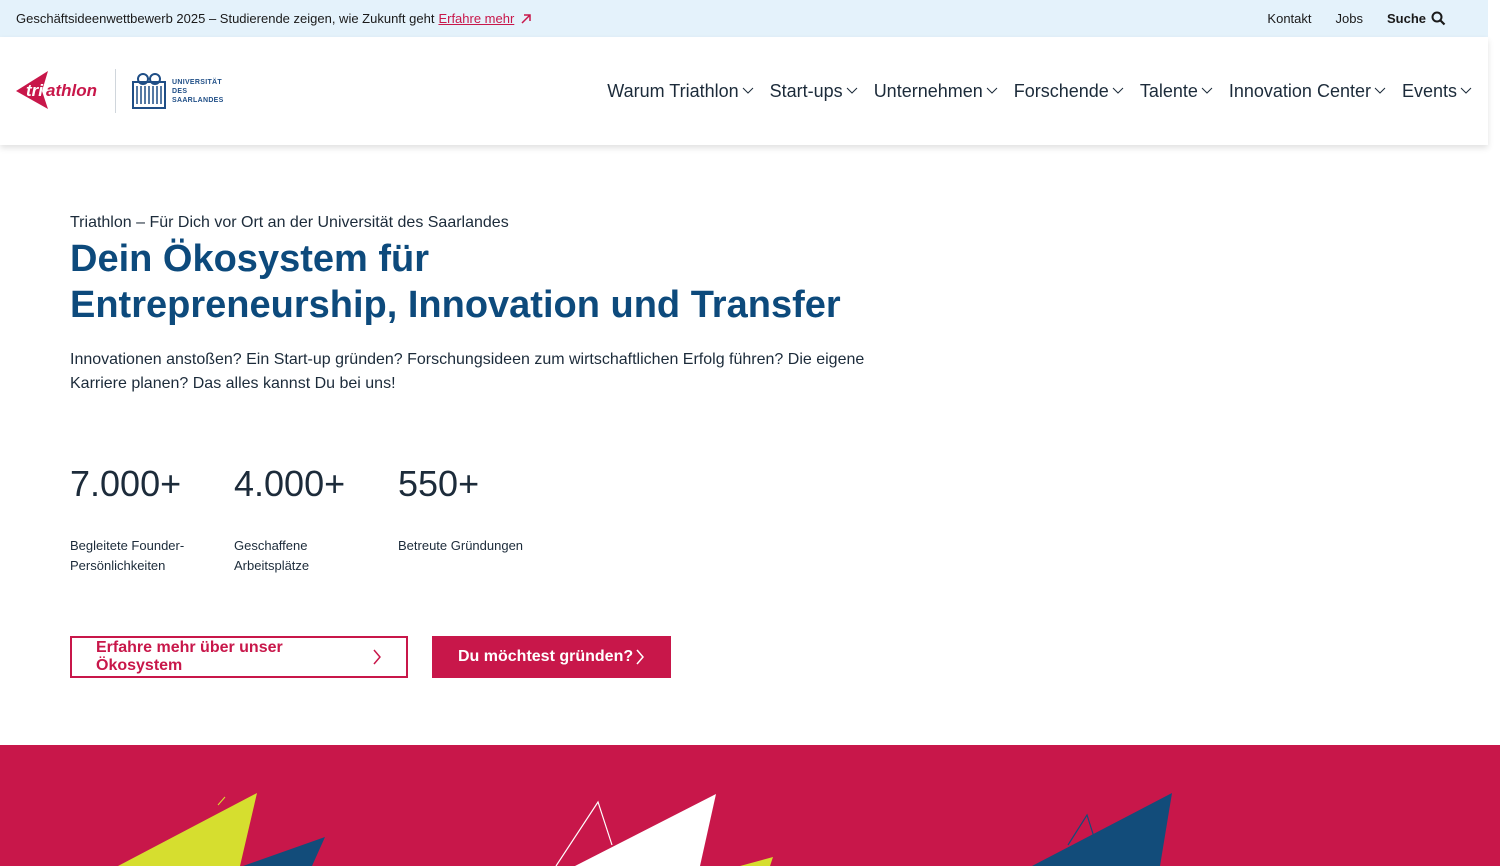 The height and width of the screenshot is (866, 1500). I want to click on university-logo: UNIVERSITÄT DES SAARLANDES, so click(182, 91).